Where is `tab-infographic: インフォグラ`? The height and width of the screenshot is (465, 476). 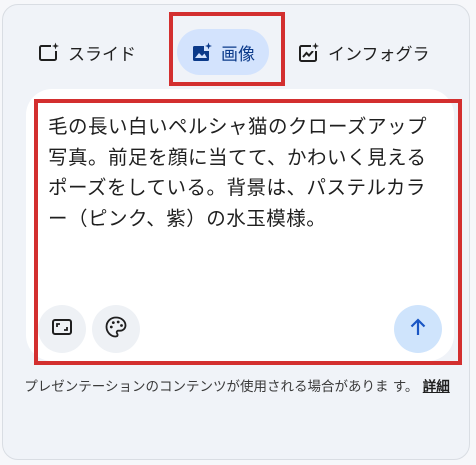
tab-infographic: インフォグラ is located at coordinates (364, 52).